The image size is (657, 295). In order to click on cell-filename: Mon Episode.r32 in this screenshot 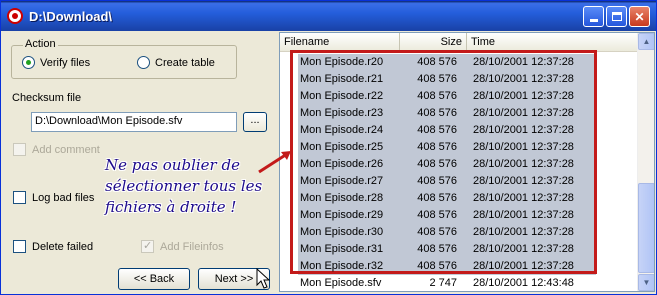, I will do `click(342, 266)`.